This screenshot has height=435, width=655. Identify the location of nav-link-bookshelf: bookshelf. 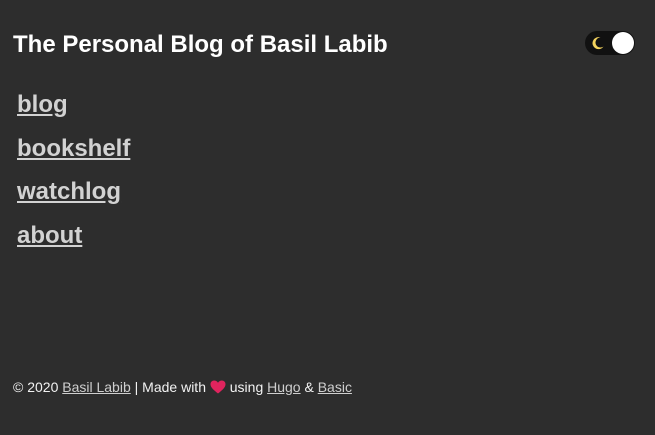
(73, 148).